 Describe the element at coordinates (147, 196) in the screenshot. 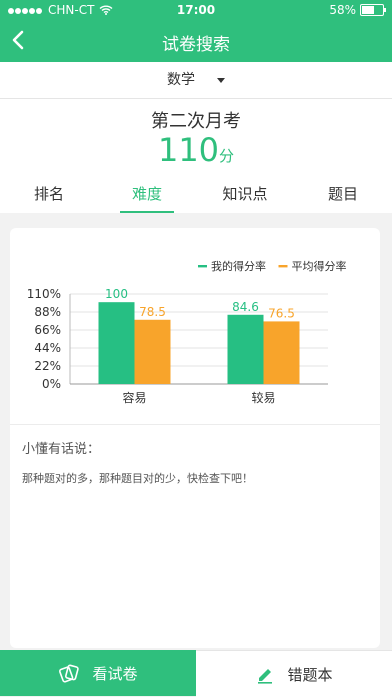

I see `tab-difficulty: 难度` at that location.